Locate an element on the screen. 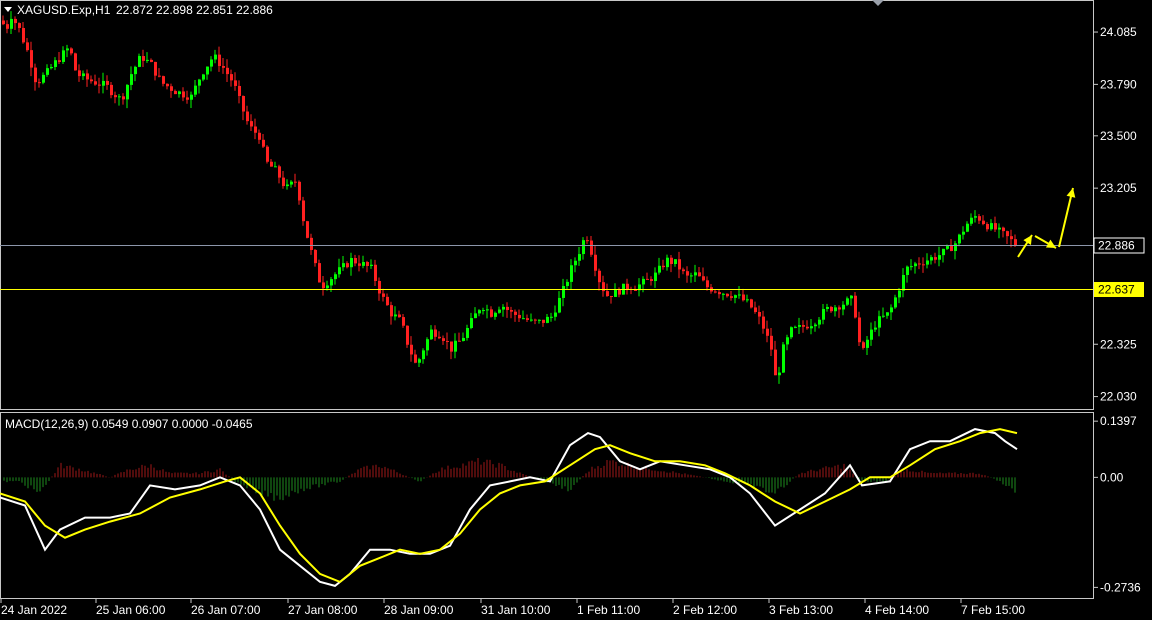  time-tick-label: 2 Feb 12:00 is located at coordinates (705, 610).